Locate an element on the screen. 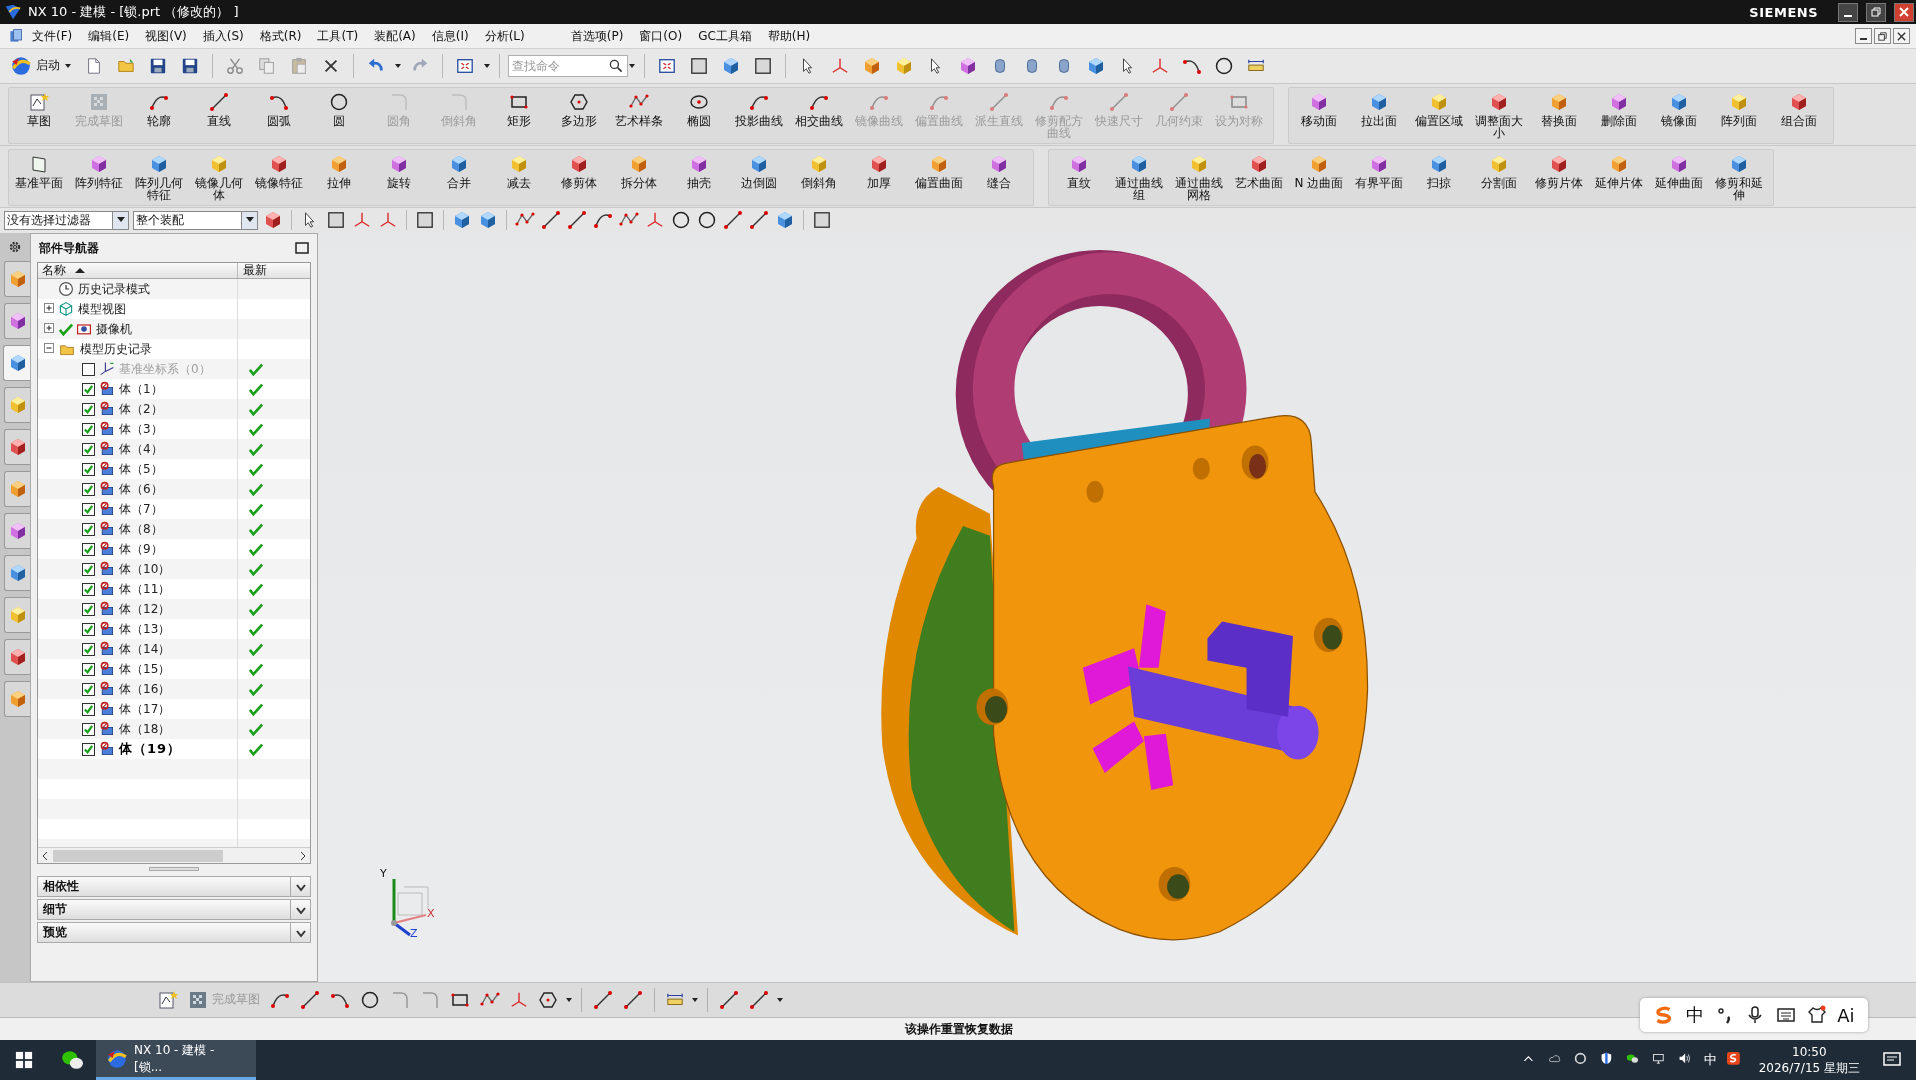 The width and height of the screenshot is (1916, 1080). ribbon-button: 直线 is located at coordinates (219, 115).